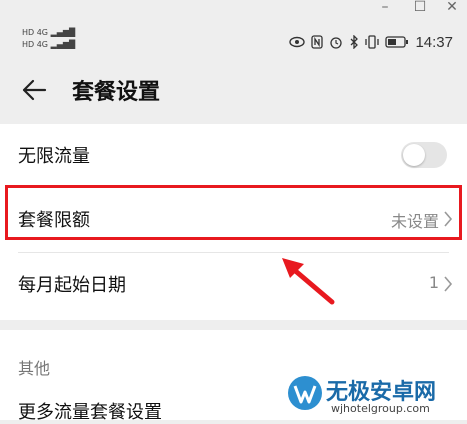 This screenshot has height=424, width=467. Describe the element at coordinates (297, 42) in the screenshot. I see `eye-icon` at that location.